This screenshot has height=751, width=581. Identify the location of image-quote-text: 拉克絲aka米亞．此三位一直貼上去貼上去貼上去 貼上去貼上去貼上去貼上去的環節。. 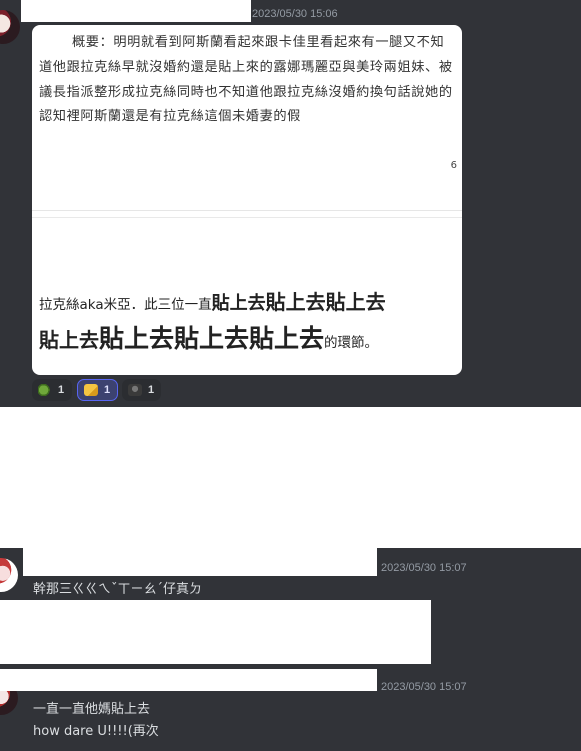
(249, 324).